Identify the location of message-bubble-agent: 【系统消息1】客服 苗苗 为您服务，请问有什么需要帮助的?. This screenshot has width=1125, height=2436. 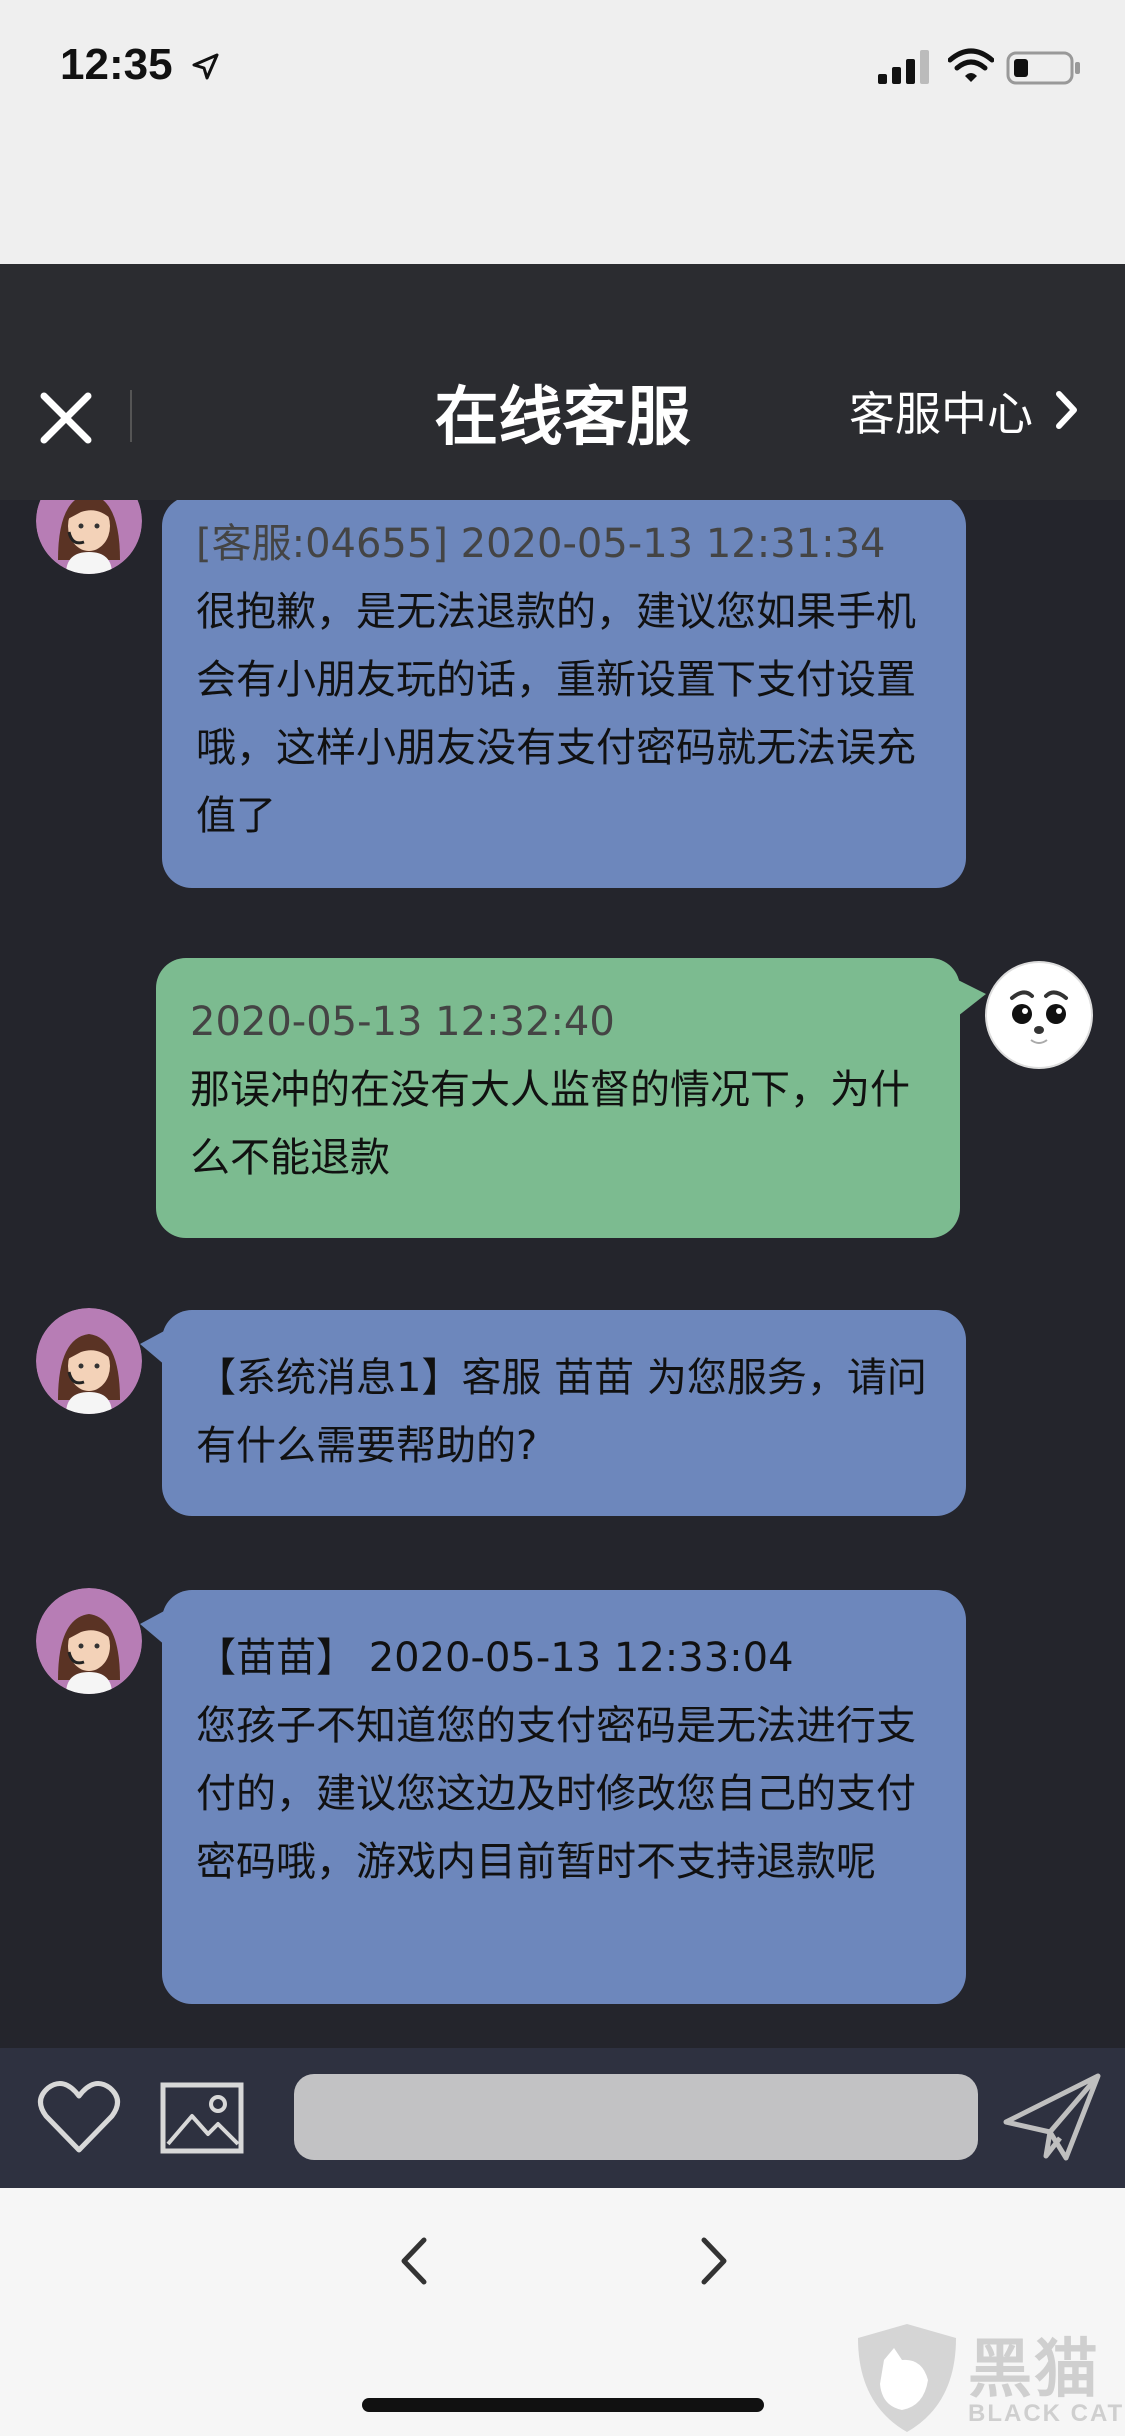
(564, 1413).